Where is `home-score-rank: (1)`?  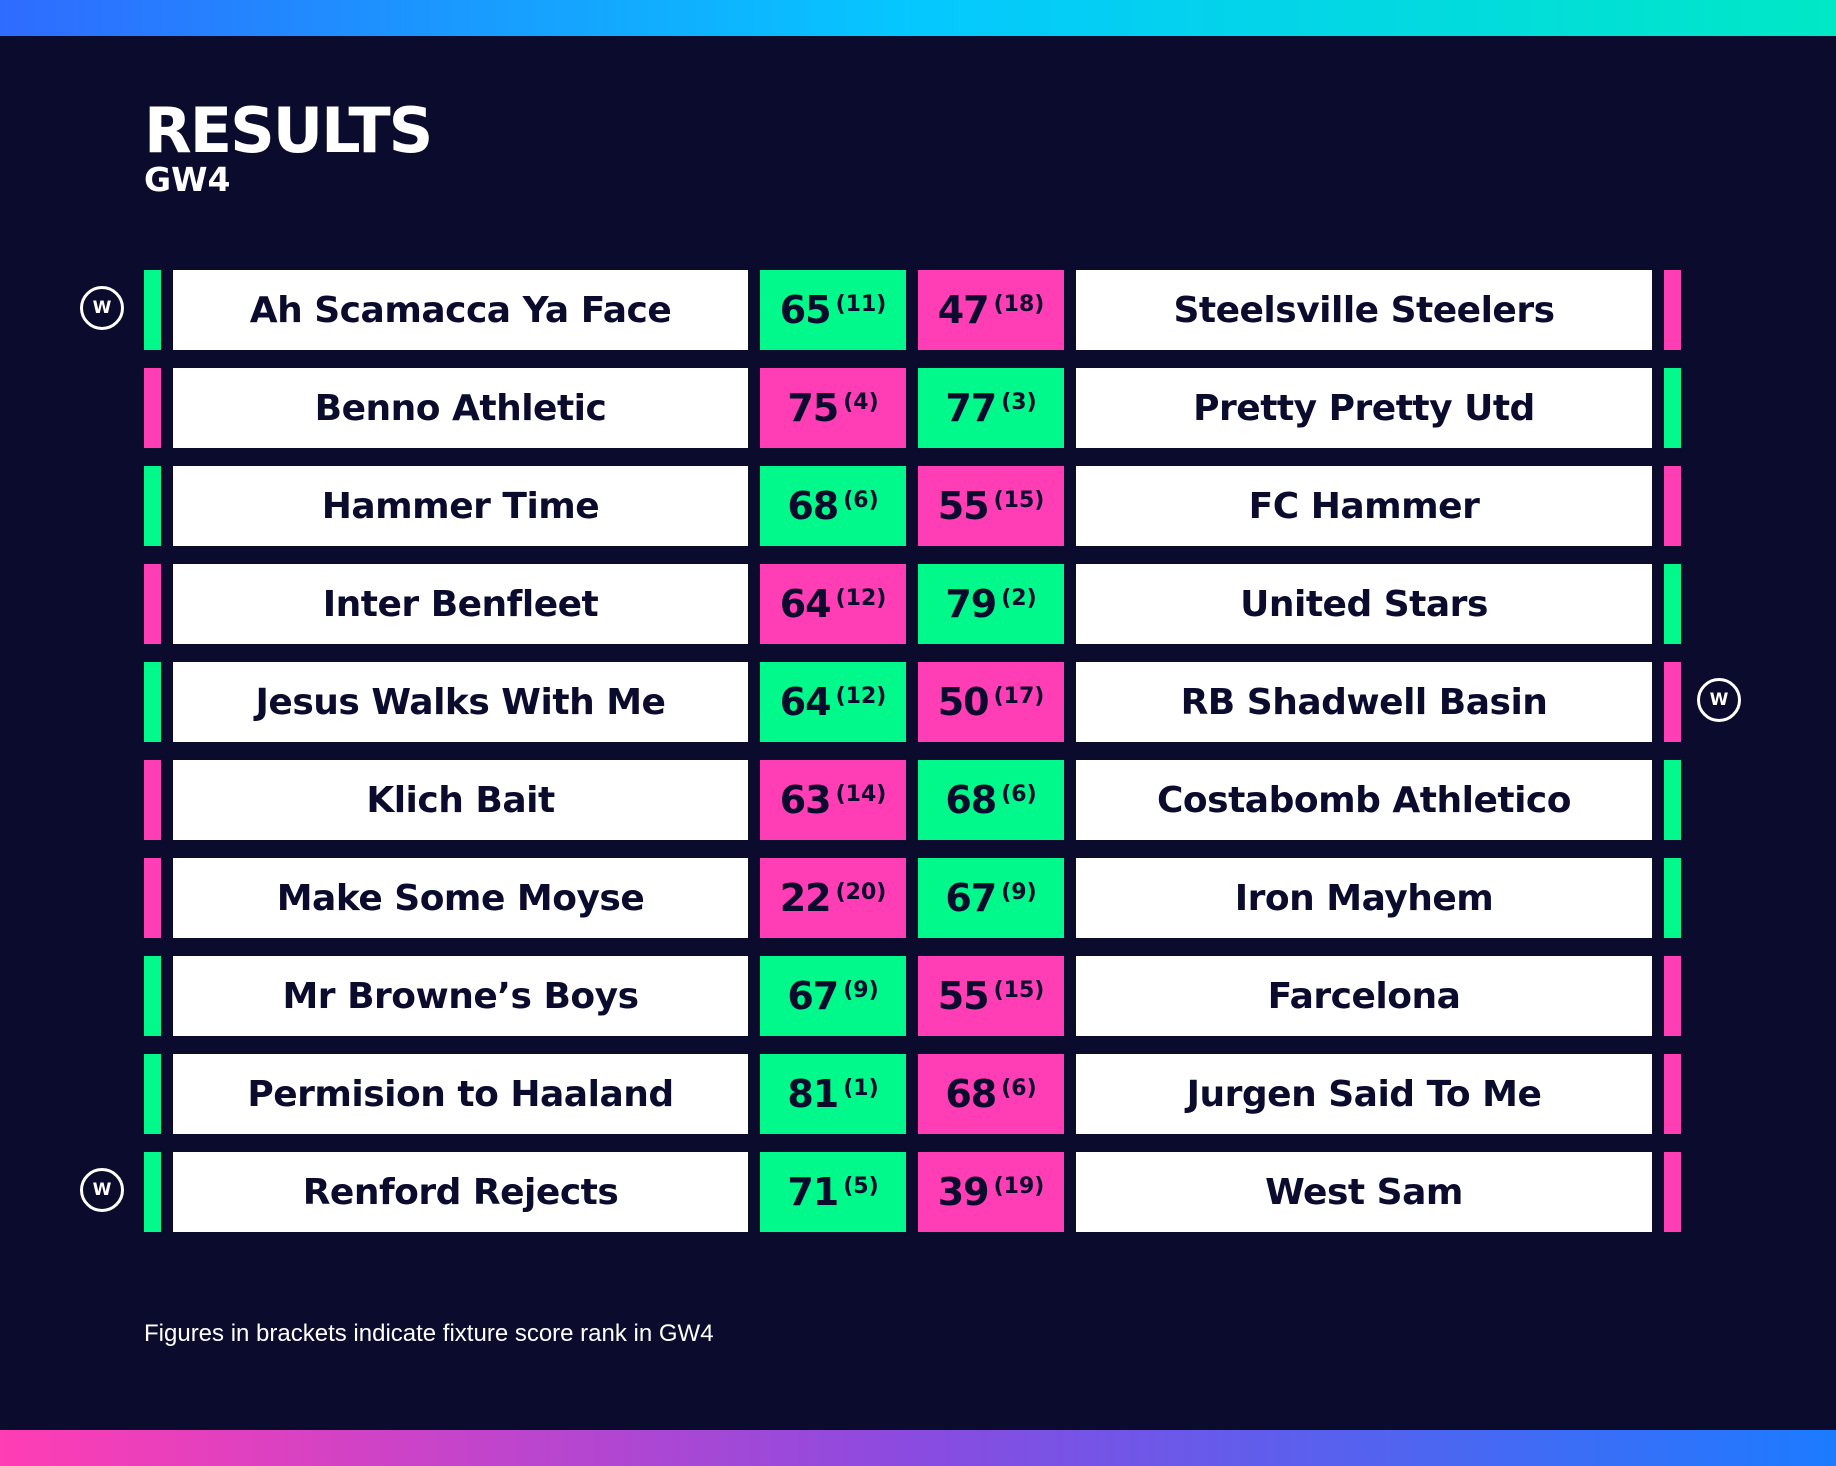 home-score-rank: (1) is located at coordinates (861, 1088).